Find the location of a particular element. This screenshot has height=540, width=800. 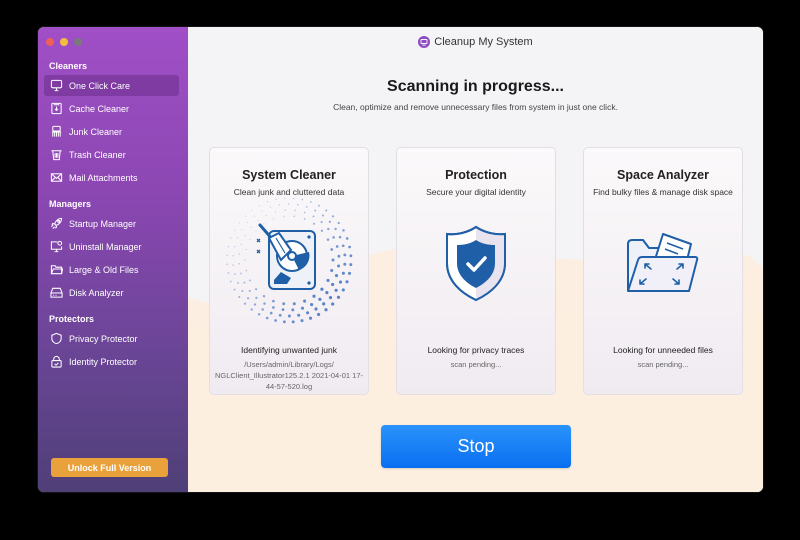

rocket-icon is located at coordinates (57, 223).